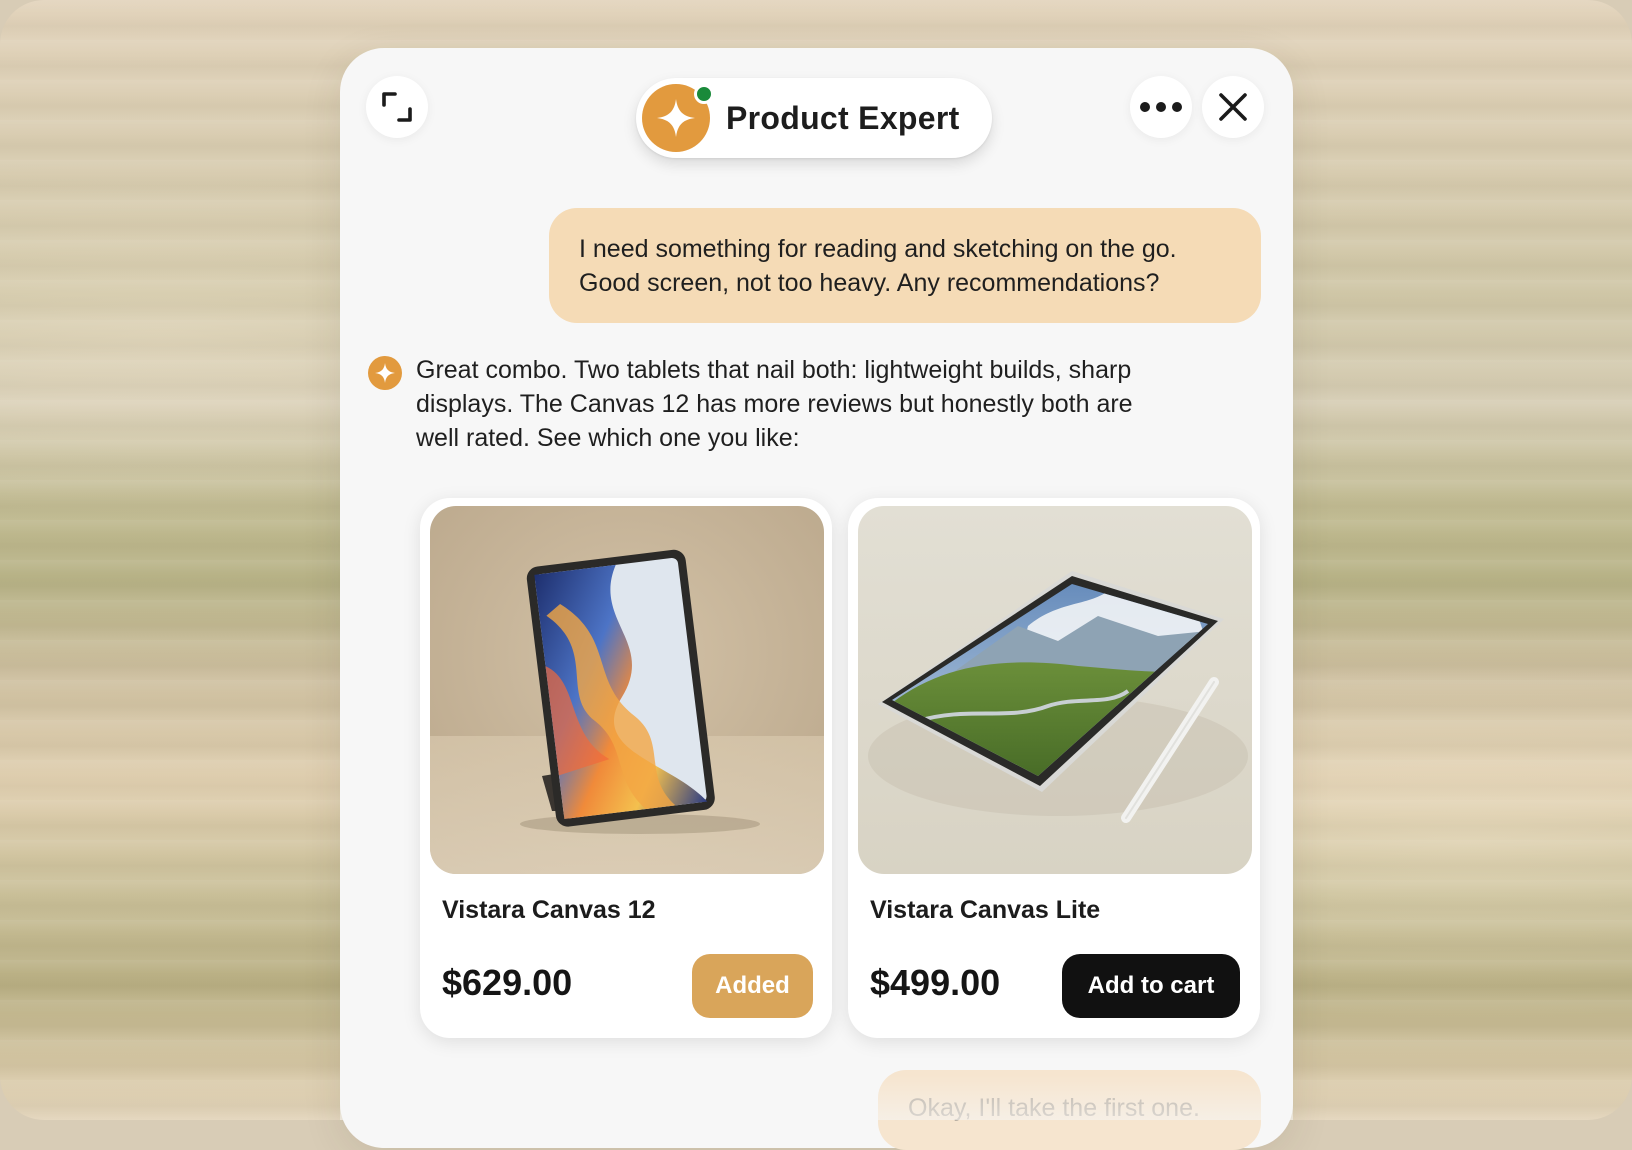 This screenshot has height=1150, width=1632. What do you see at coordinates (752, 986) in the screenshot?
I see `added-button: Added` at bounding box center [752, 986].